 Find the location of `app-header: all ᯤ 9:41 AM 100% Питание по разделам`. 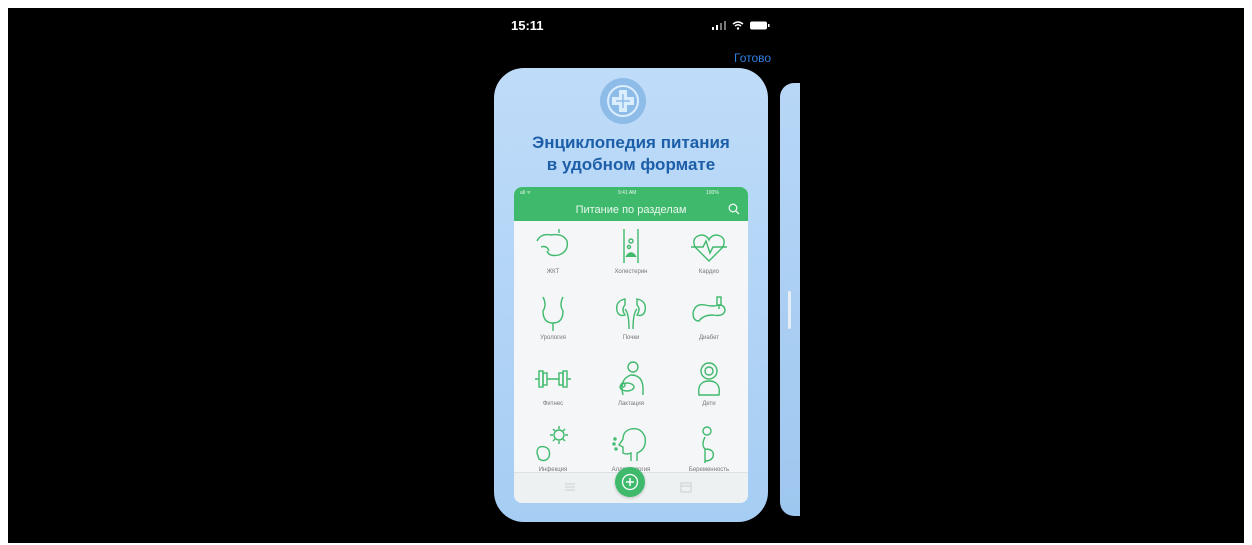

app-header: all ᯤ 9:41 AM 100% Питание по разделам is located at coordinates (631, 204).